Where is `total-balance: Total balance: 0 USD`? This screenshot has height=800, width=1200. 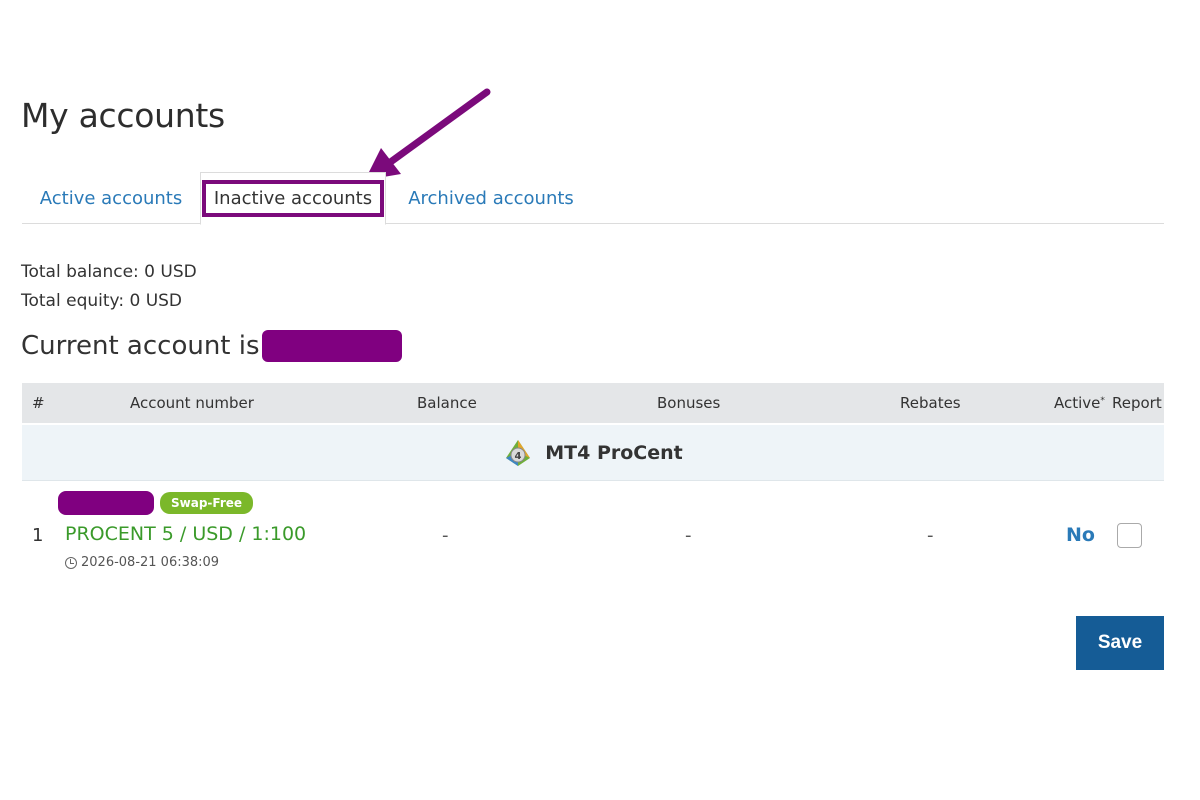
total-balance: Total balance: 0 USD is located at coordinates (109, 272).